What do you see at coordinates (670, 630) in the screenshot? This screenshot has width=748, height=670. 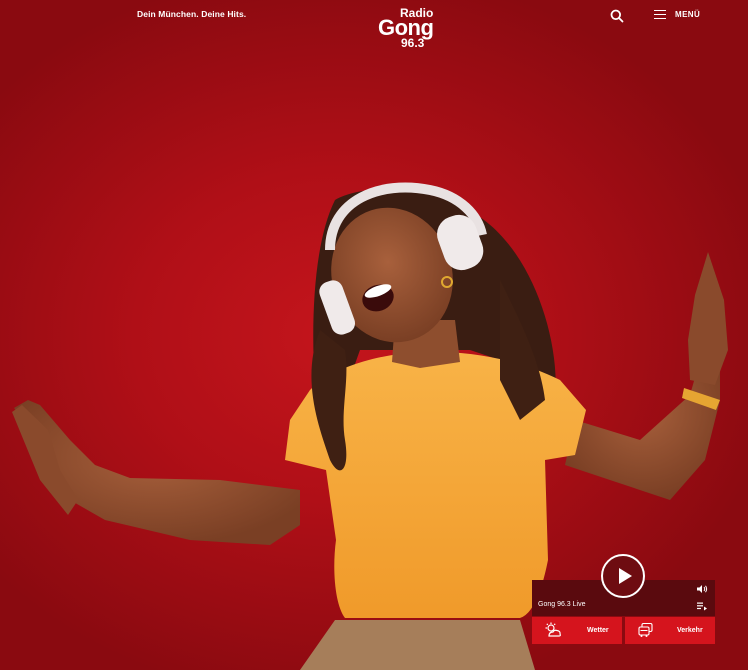 I see `traffic-button: Verkehr` at bounding box center [670, 630].